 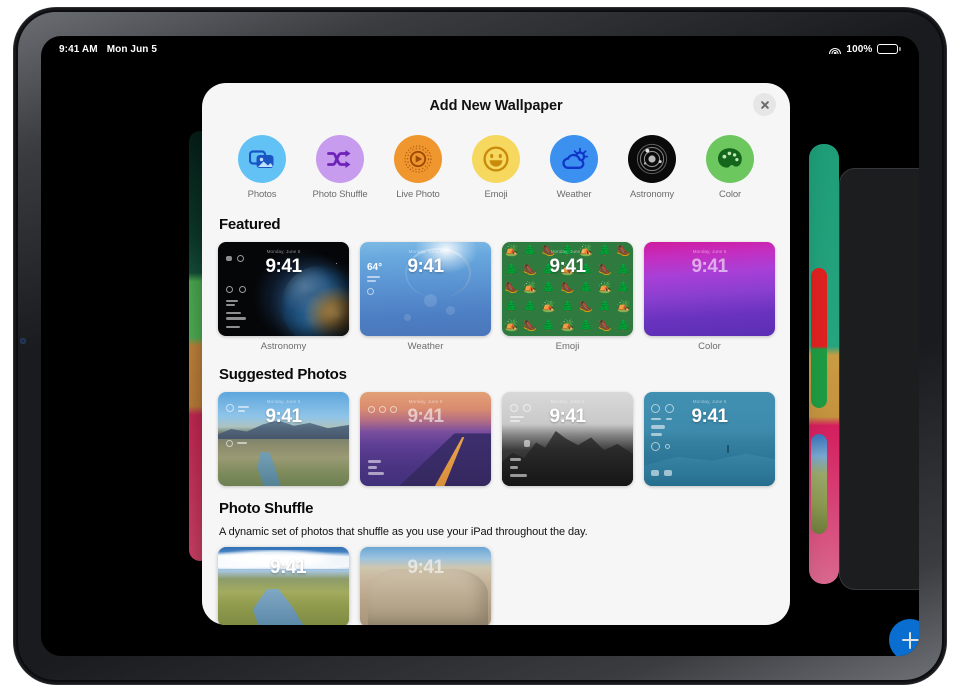 I want to click on wallpaper-option-astronomy: Monday, June 5 9:41 Astronomy, so click(x=283, y=297).